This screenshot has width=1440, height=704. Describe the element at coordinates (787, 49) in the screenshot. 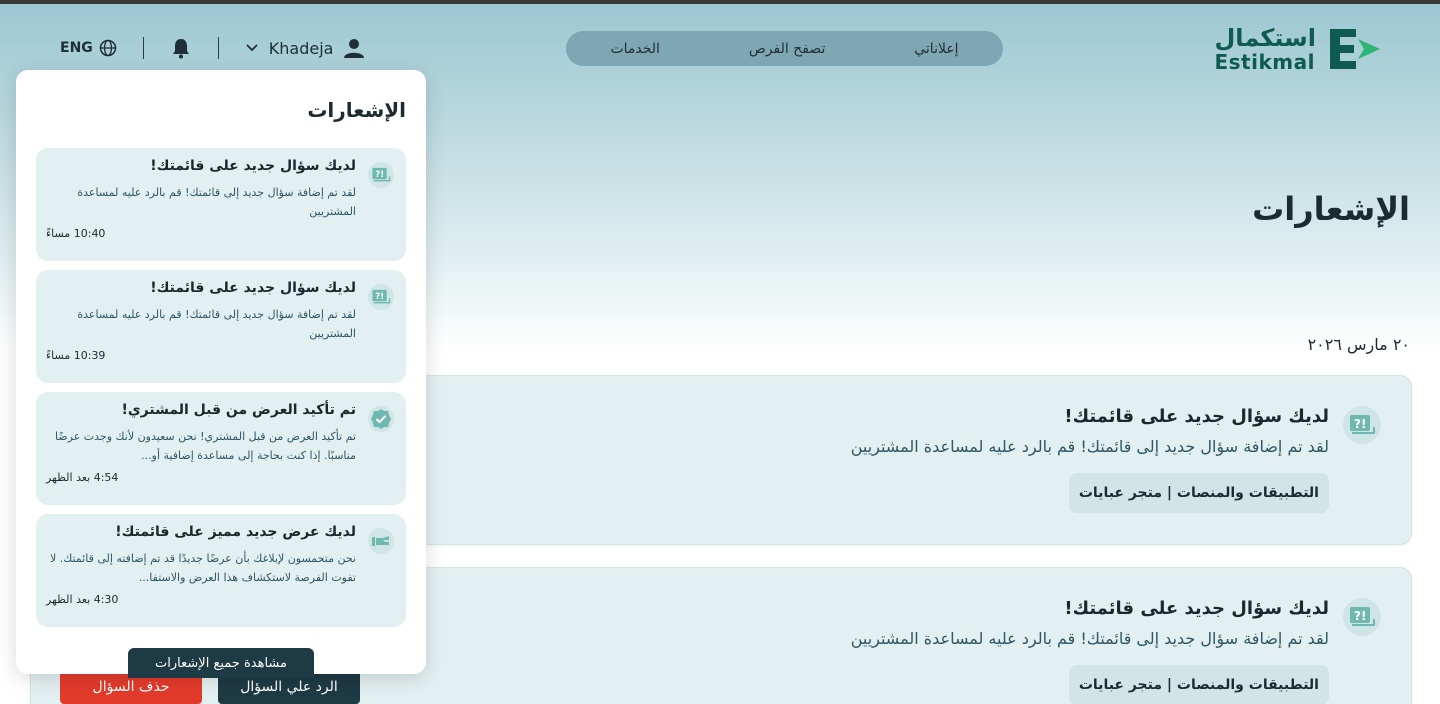

I see `nav-browse-opportunities: تصفح الفرص` at that location.